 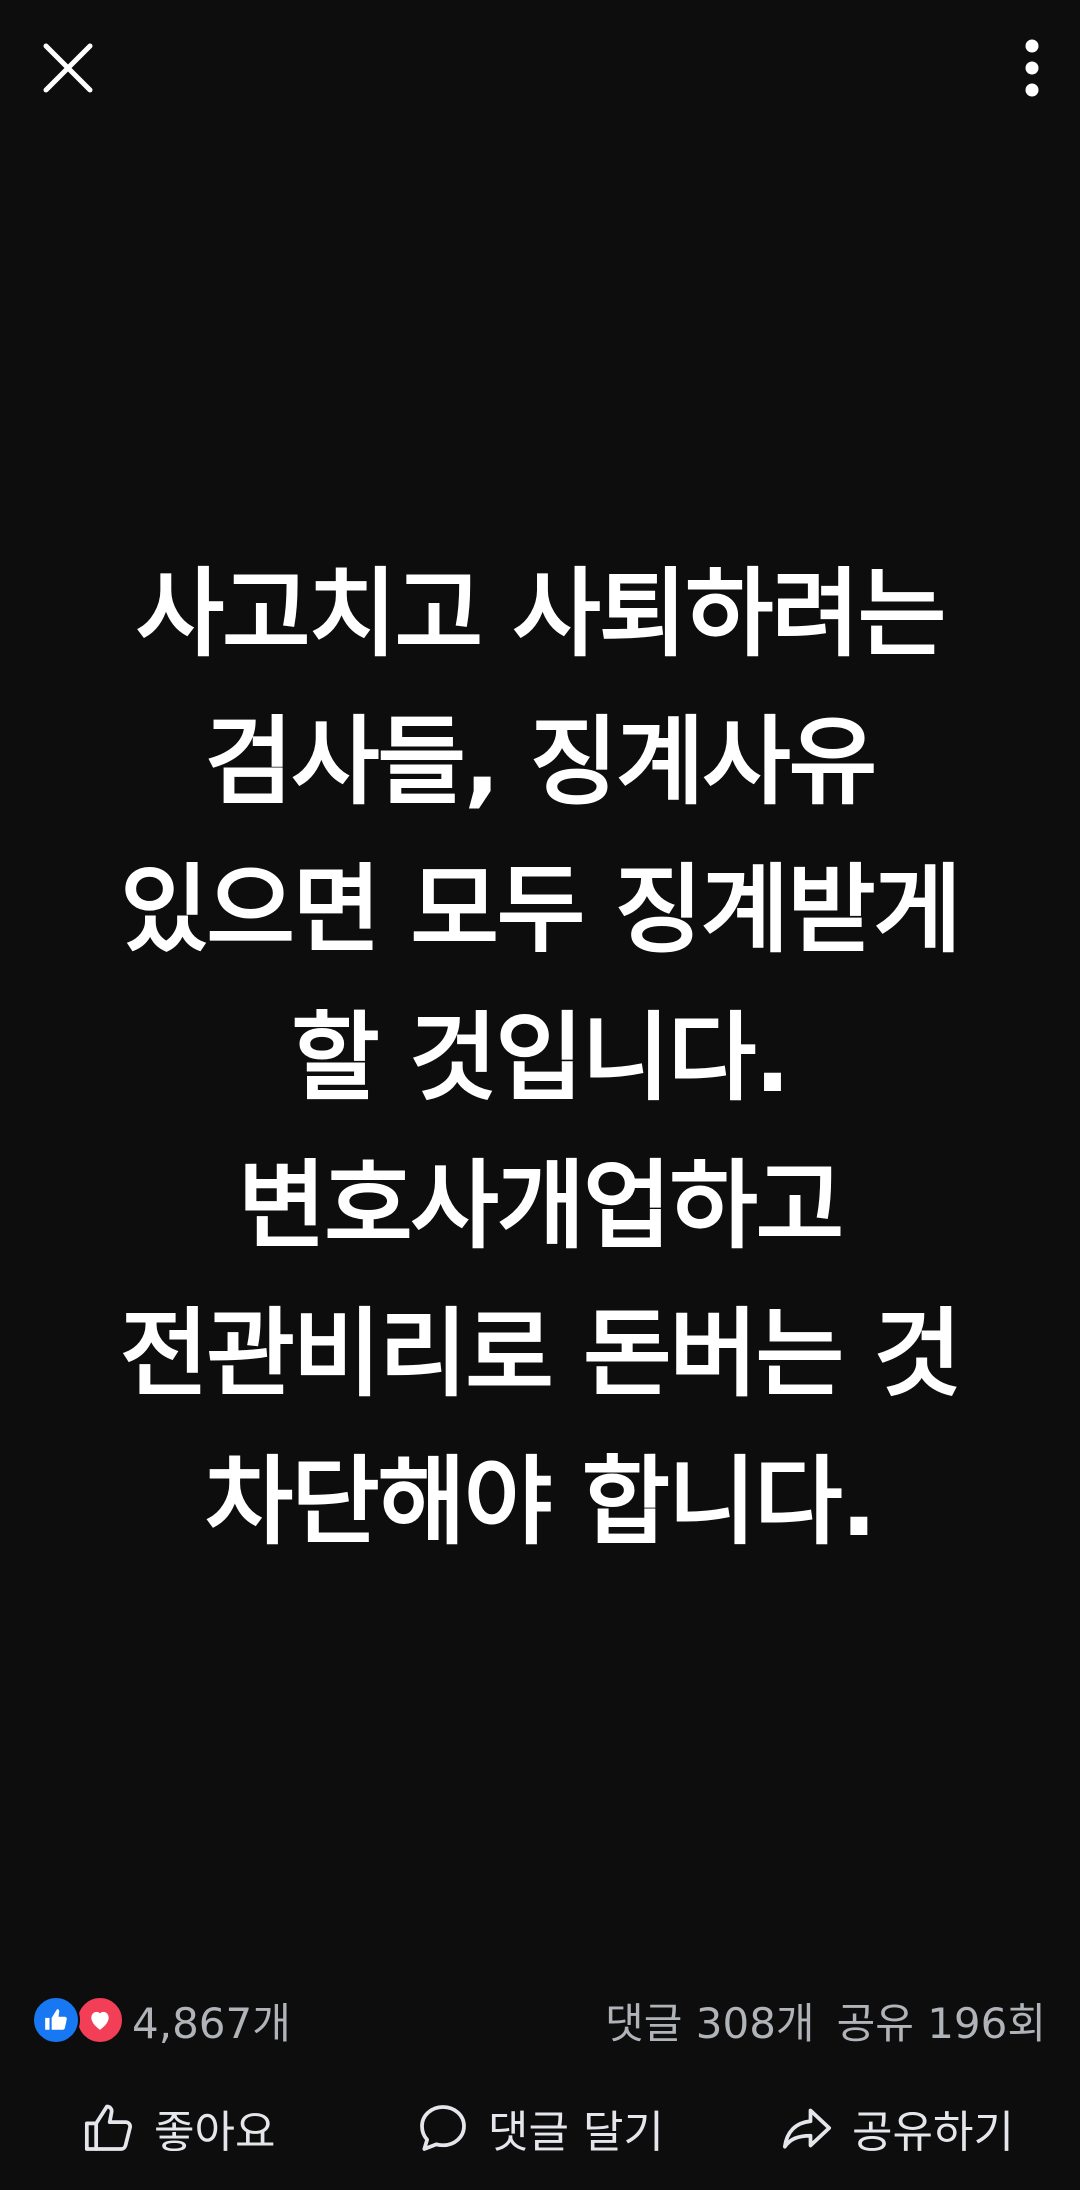 I want to click on close-button, so click(x=68, y=68).